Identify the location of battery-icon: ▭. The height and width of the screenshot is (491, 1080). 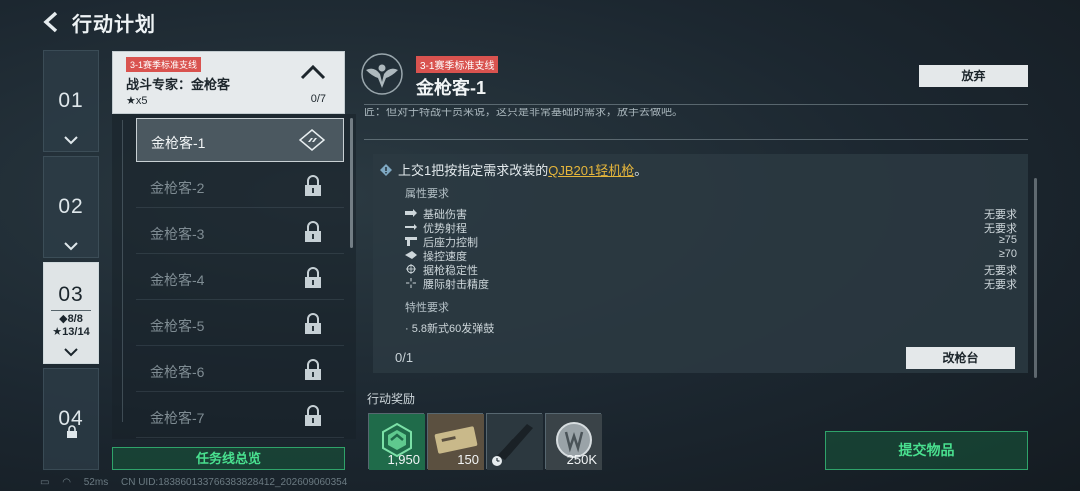
(45, 482).